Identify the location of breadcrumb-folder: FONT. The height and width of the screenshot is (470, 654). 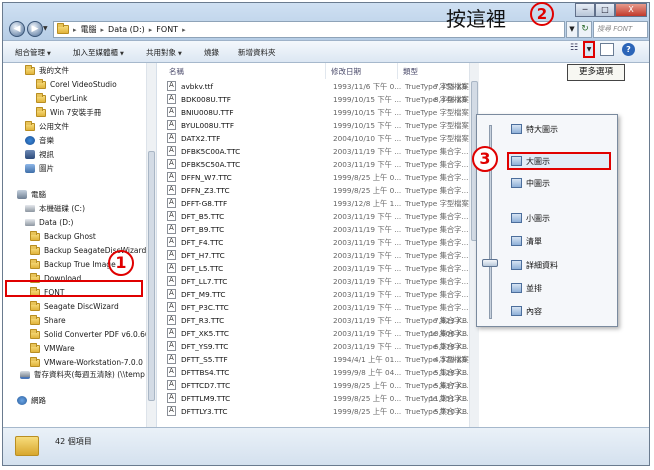
(167, 29).